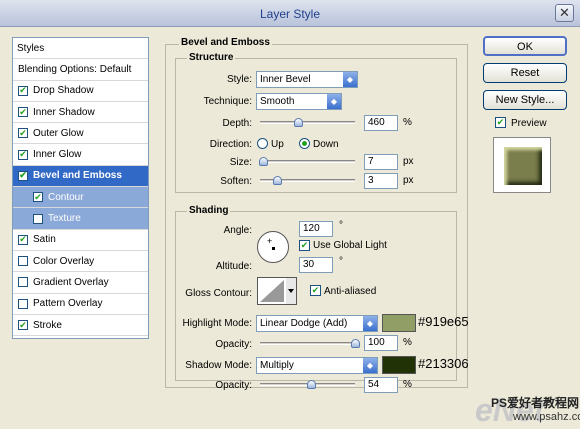  Describe the element at coordinates (315, 290) in the screenshot. I see `anti-aliased-checkbox: ✔` at that location.